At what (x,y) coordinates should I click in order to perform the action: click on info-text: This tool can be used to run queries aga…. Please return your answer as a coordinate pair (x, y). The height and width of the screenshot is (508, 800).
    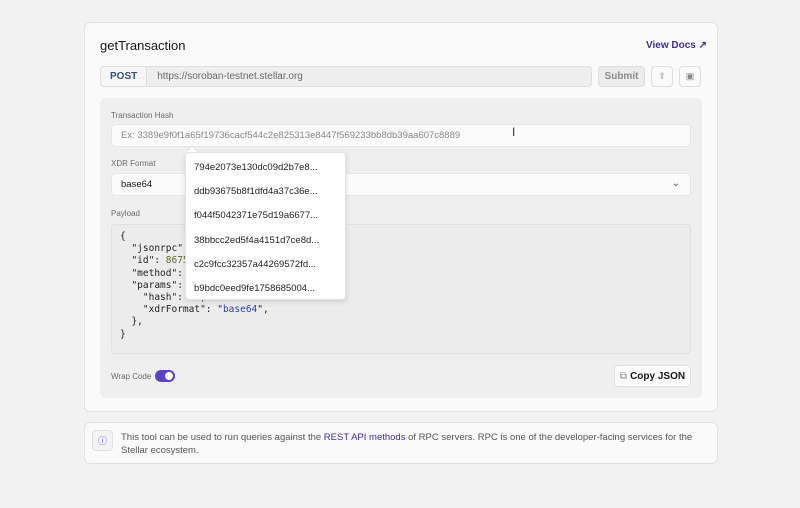
    Looking at the image, I should click on (407, 444).